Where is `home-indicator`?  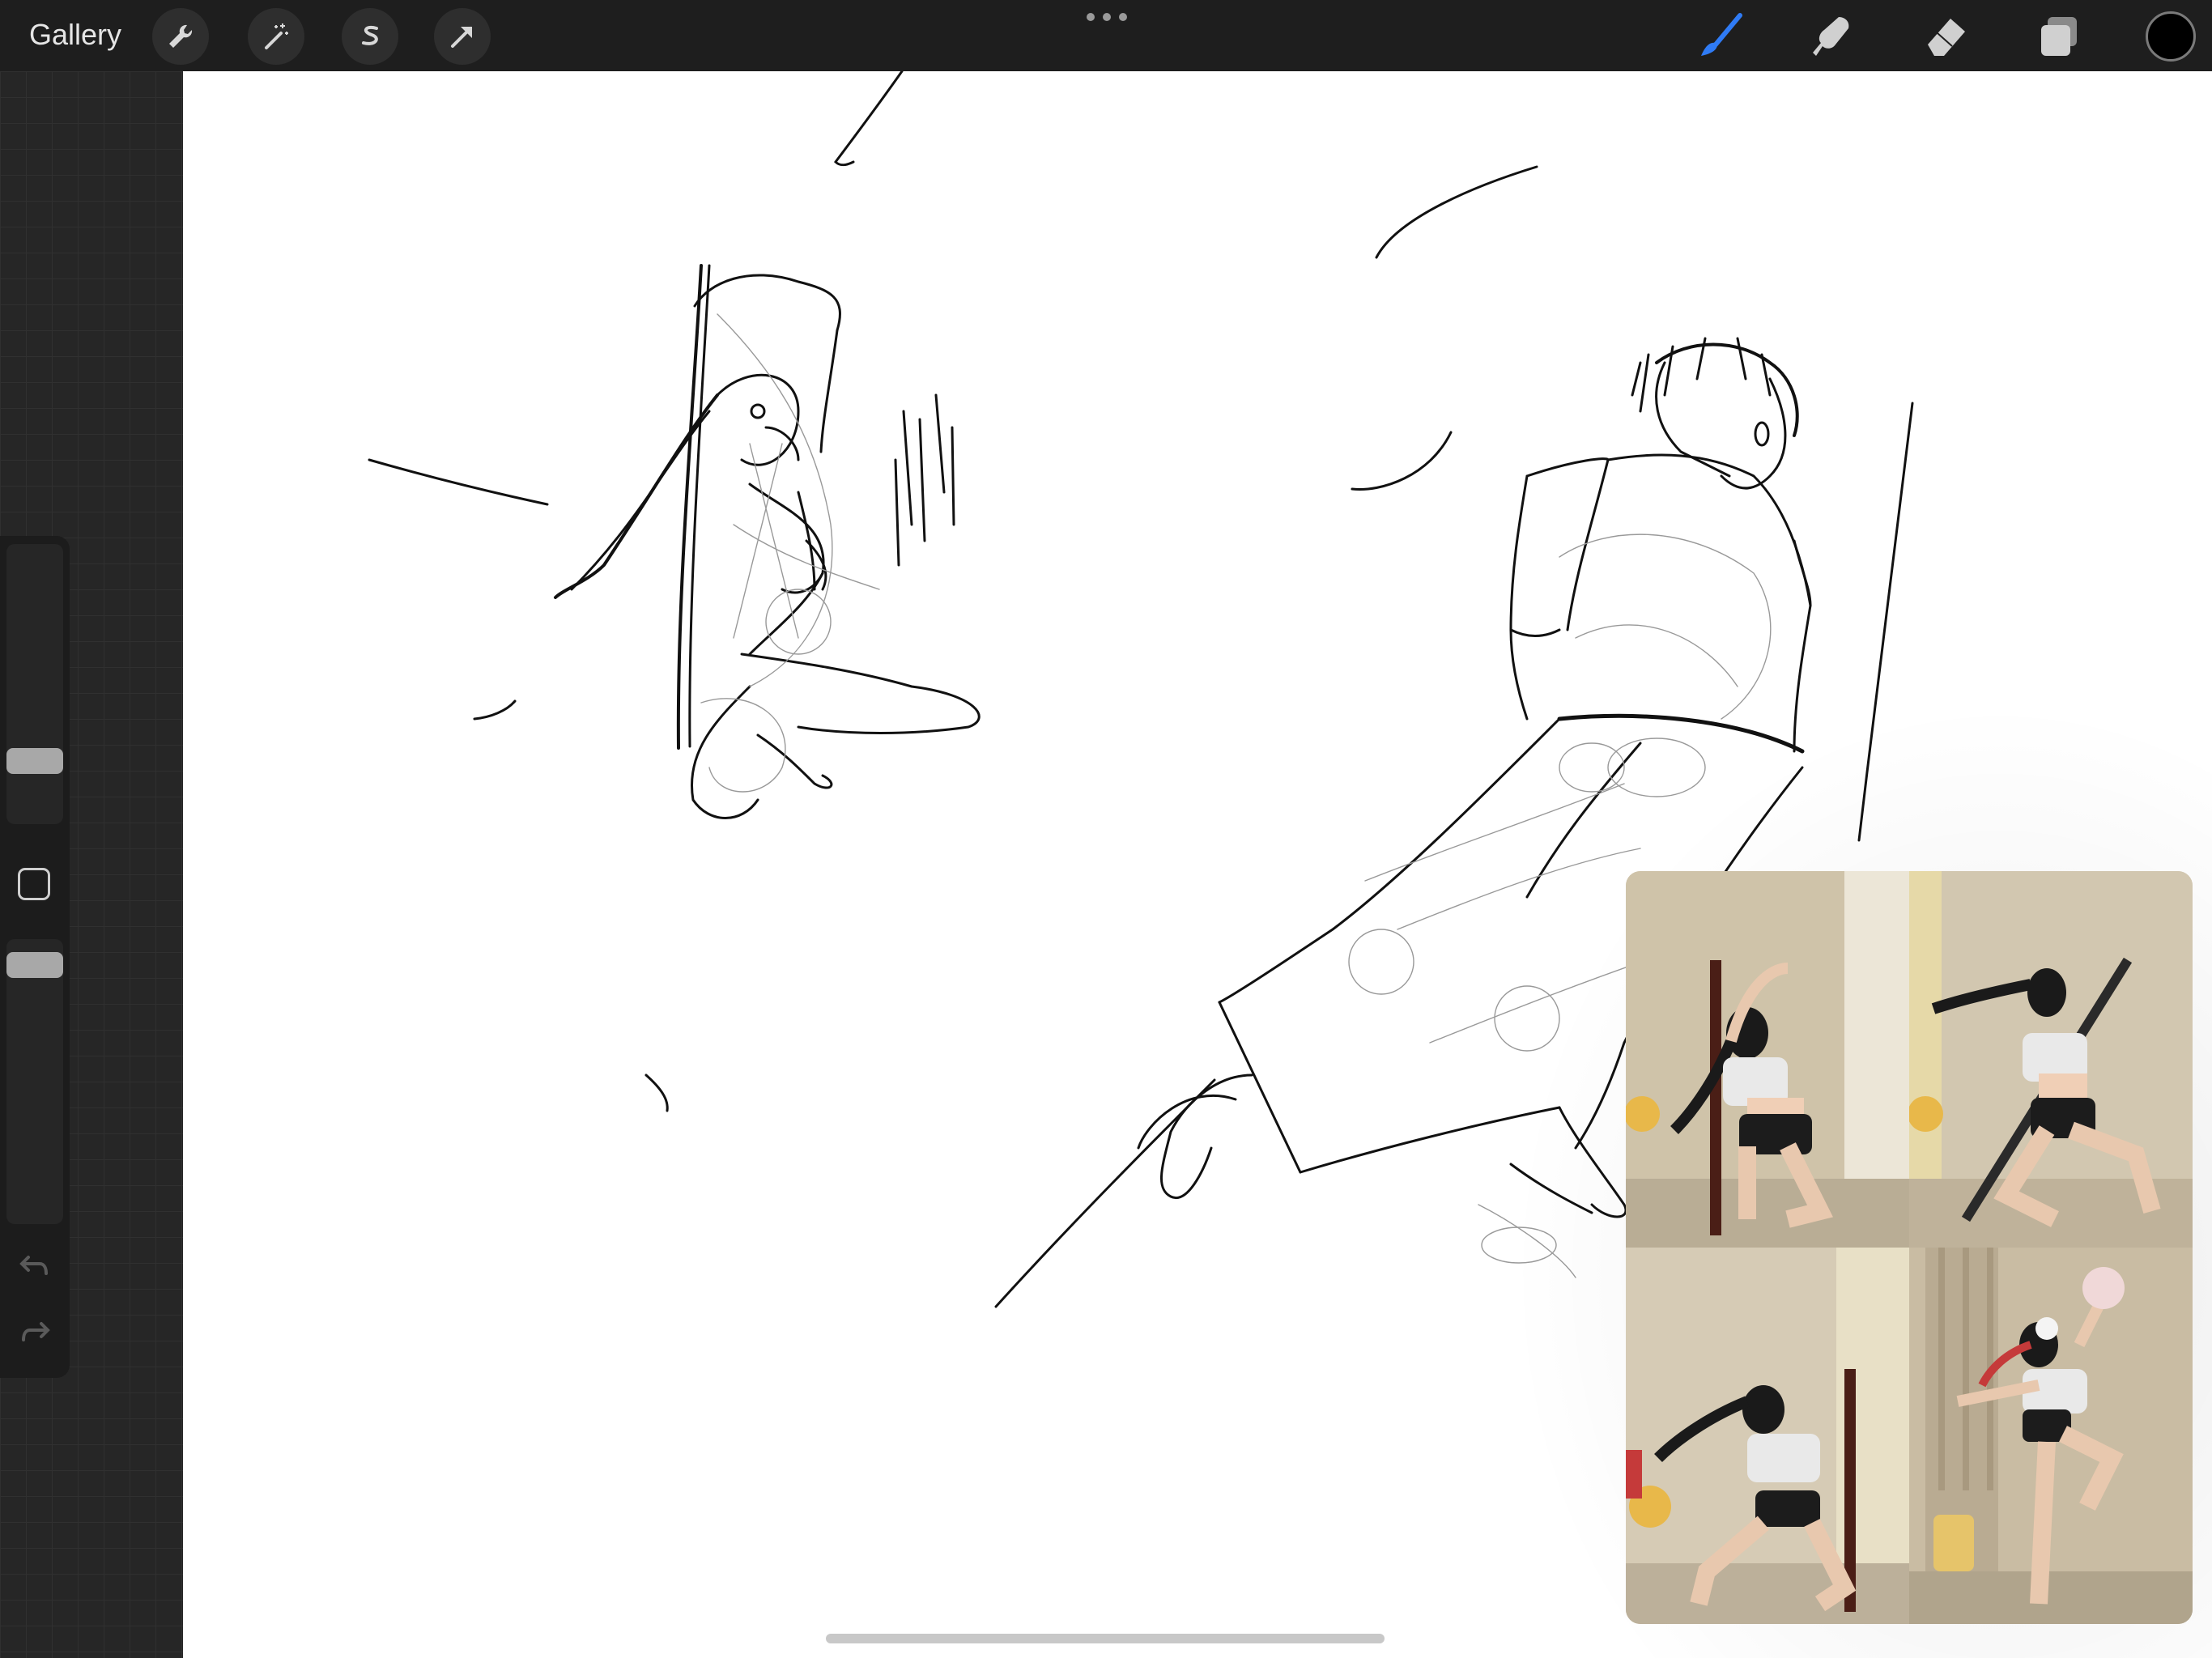 home-indicator is located at coordinates (1105, 1638).